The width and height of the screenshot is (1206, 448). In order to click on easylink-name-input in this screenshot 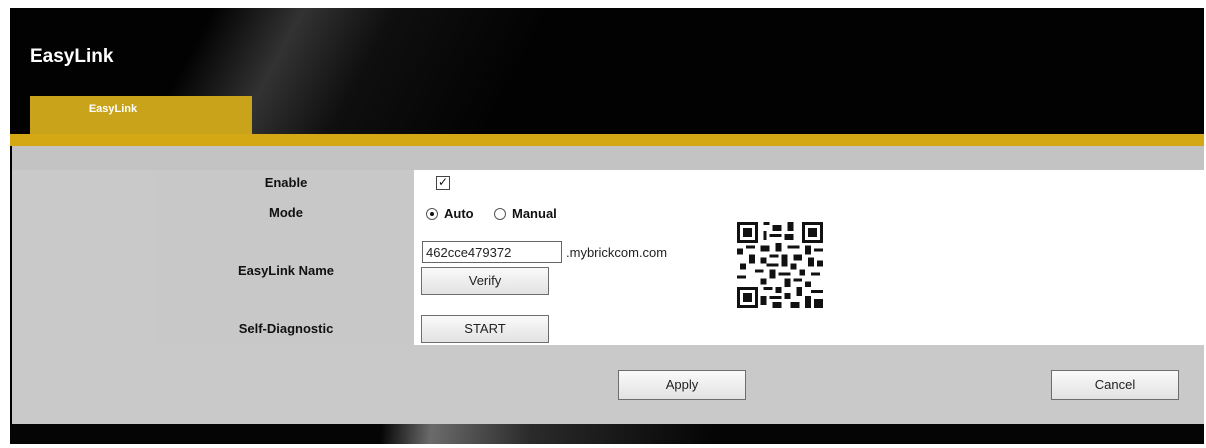, I will do `click(492, 252)`.